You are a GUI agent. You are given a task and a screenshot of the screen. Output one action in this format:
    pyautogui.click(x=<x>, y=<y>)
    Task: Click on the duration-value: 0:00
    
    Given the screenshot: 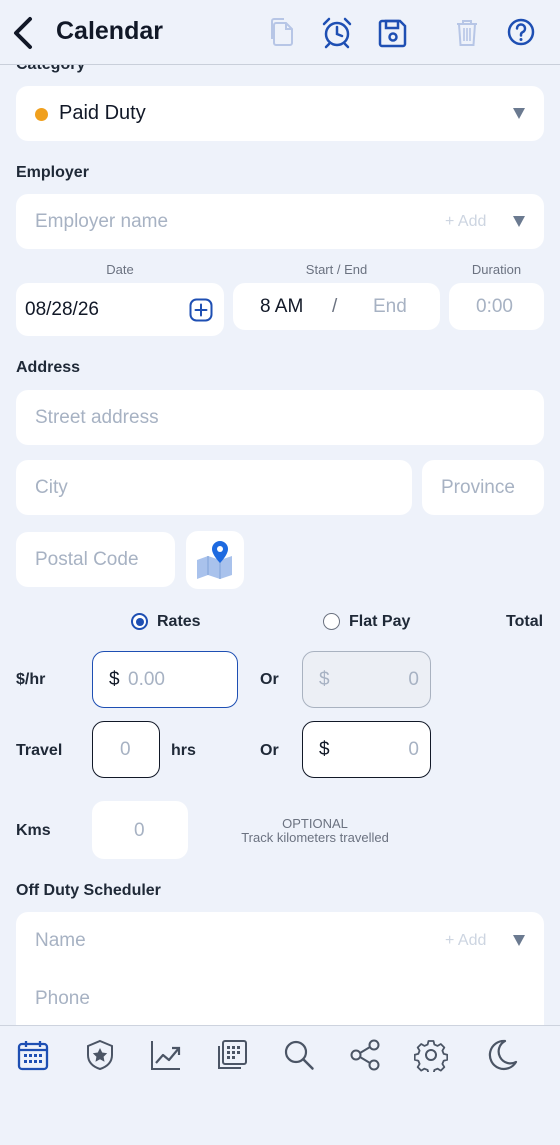 What is the action you would take?
    pyautogui.click(x=494, y=306)
    